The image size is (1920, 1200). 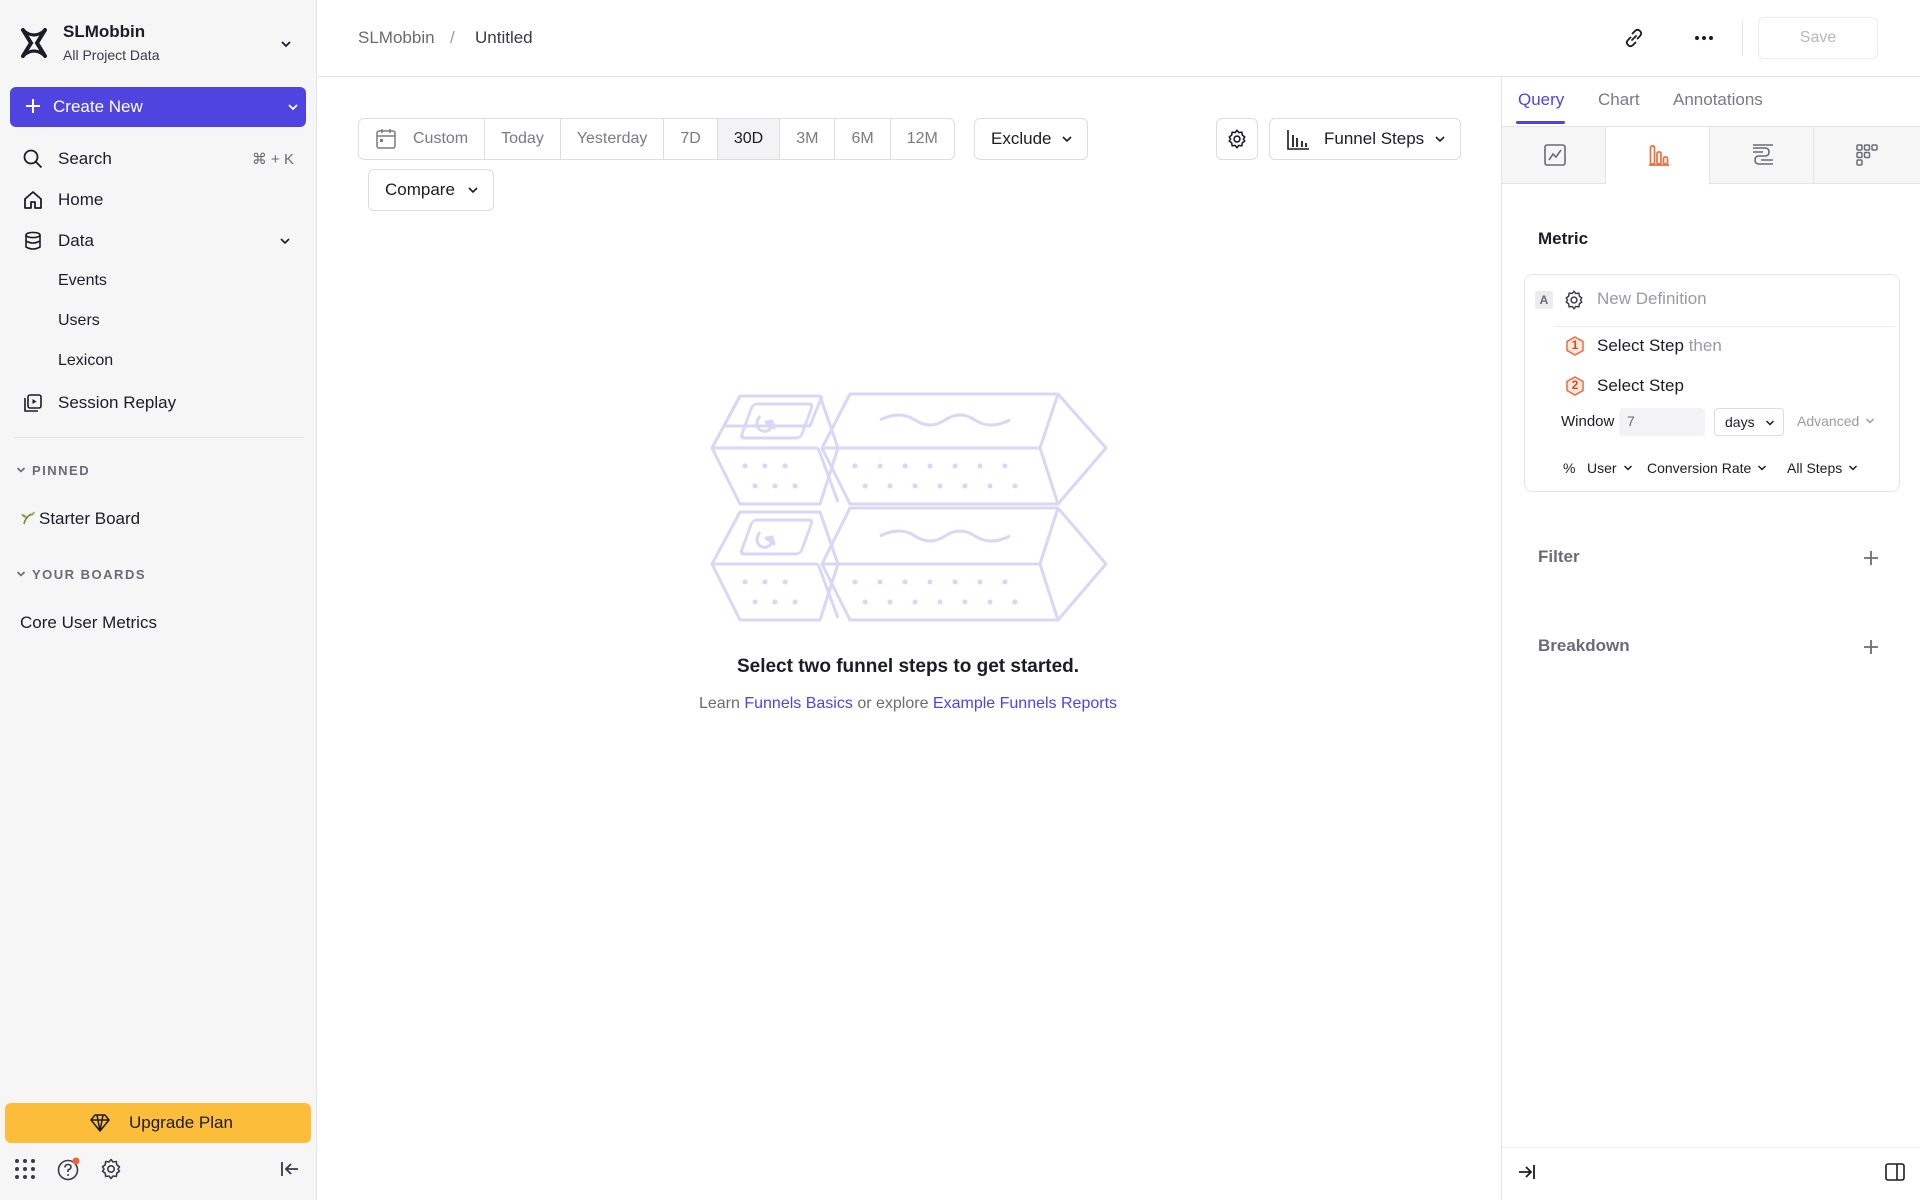 What do you see at coordinates (82, 281) in the screenshot?
I see `sidebar-item-events: Events` at bounding box center [82, 281].